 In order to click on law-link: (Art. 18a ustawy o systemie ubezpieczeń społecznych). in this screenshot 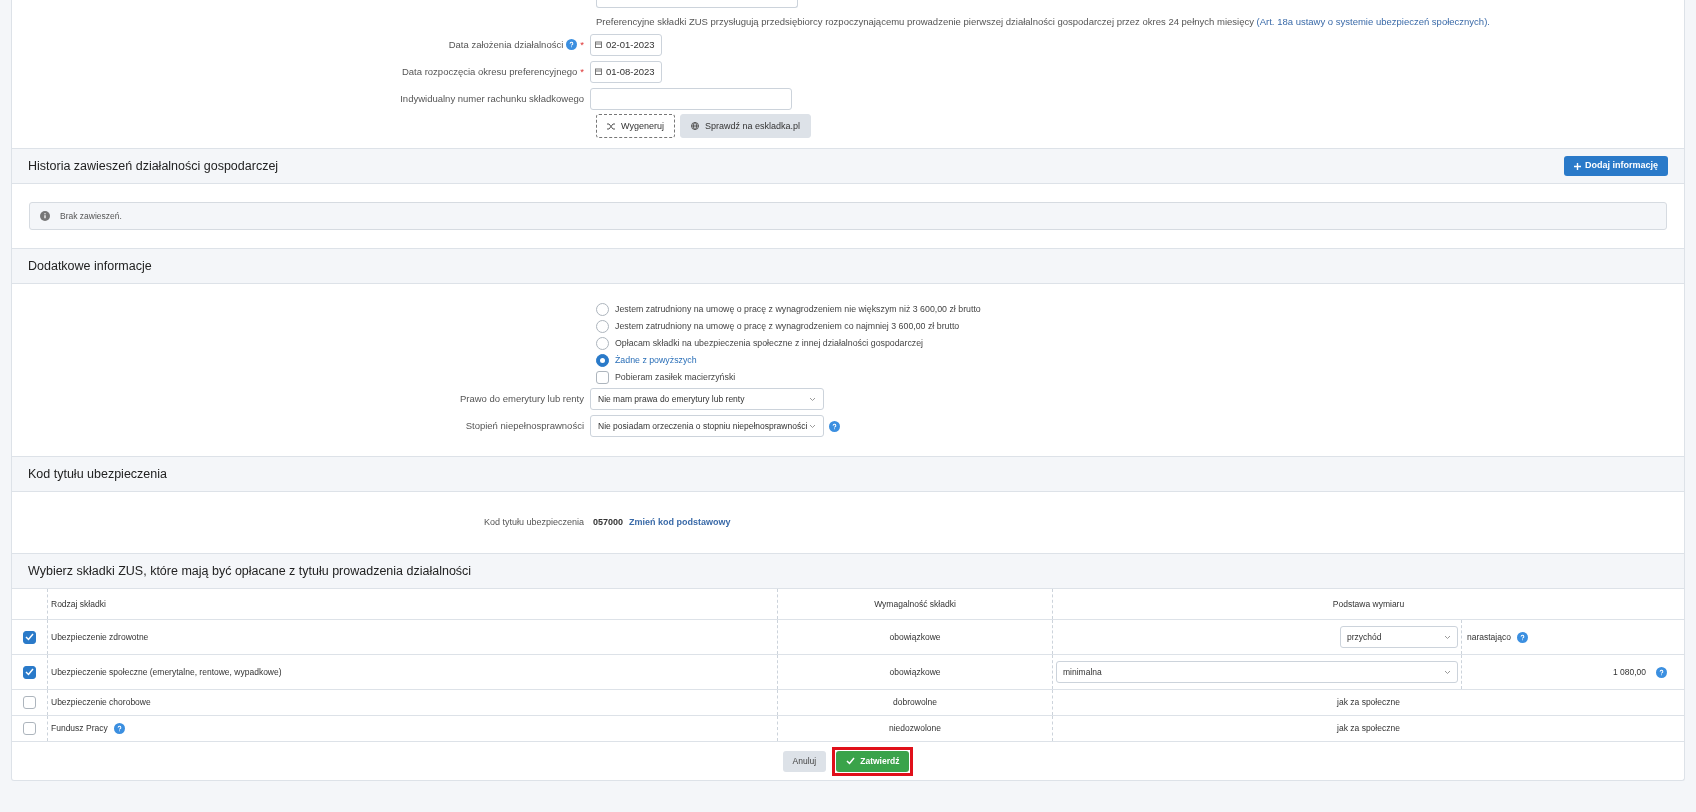, I will do `click(1373, 21)`.